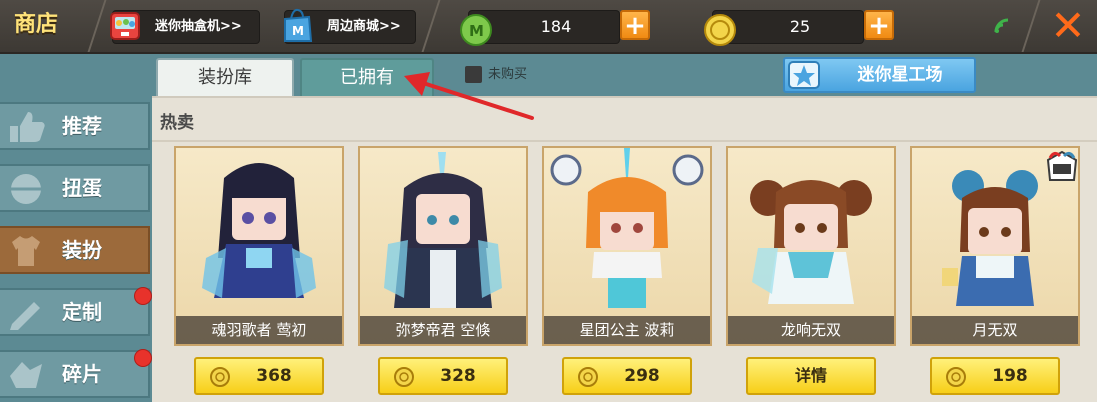  I want to click on shopping-bag-icon: M, so click(298, 25).